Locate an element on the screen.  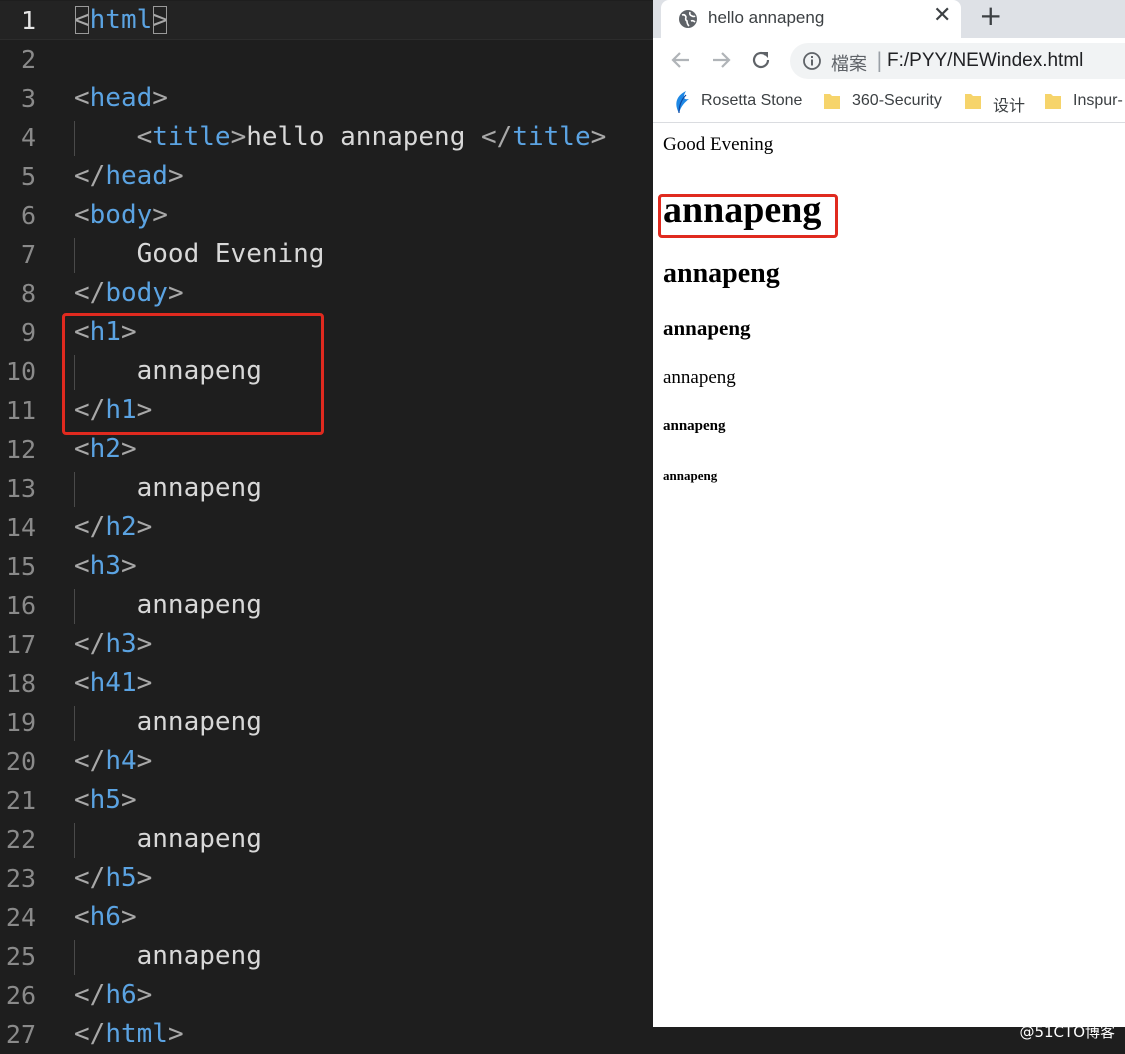
code-line is located at coordinates (359, 59).